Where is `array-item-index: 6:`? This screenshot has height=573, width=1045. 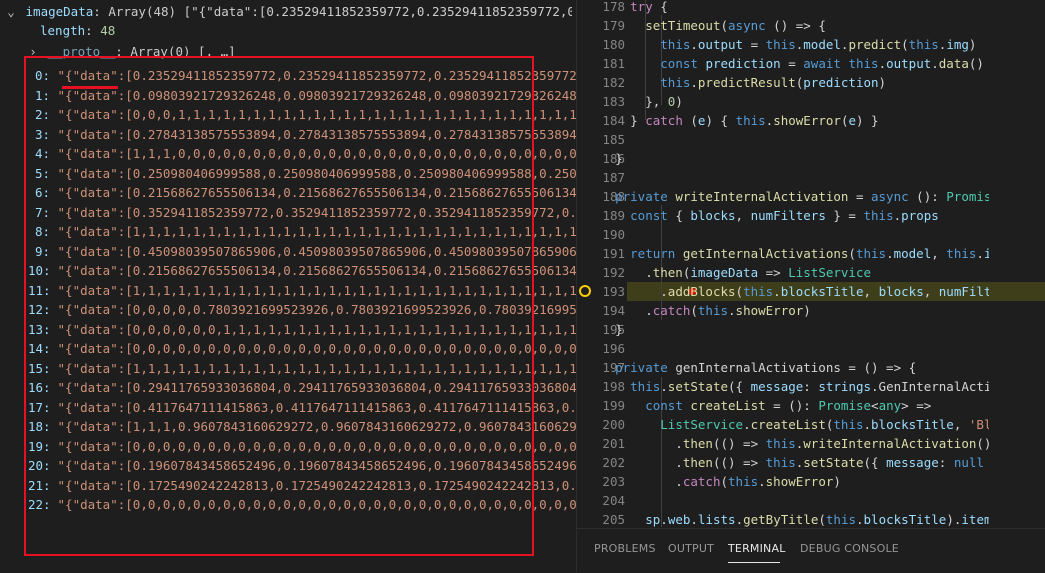 array-item-index: 6: is located at coordinates (42, 192).